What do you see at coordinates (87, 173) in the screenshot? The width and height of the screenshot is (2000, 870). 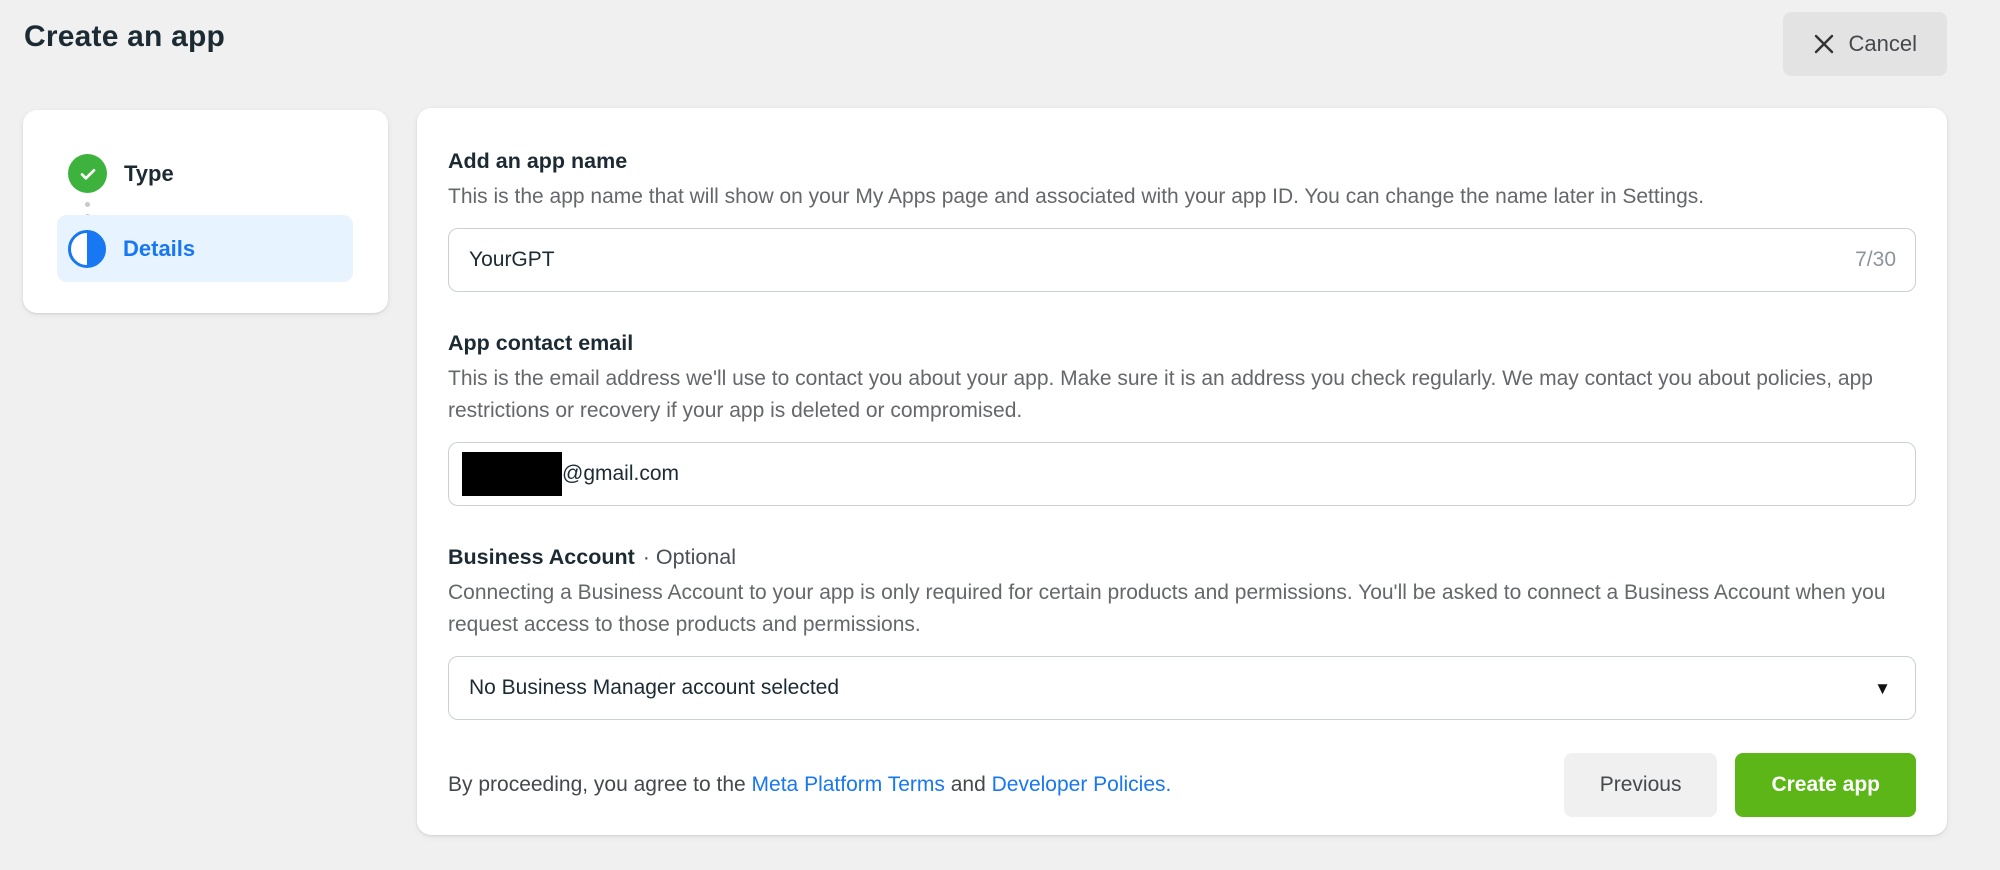 I see `check-circle-icon` at bounding box center [87, 173].